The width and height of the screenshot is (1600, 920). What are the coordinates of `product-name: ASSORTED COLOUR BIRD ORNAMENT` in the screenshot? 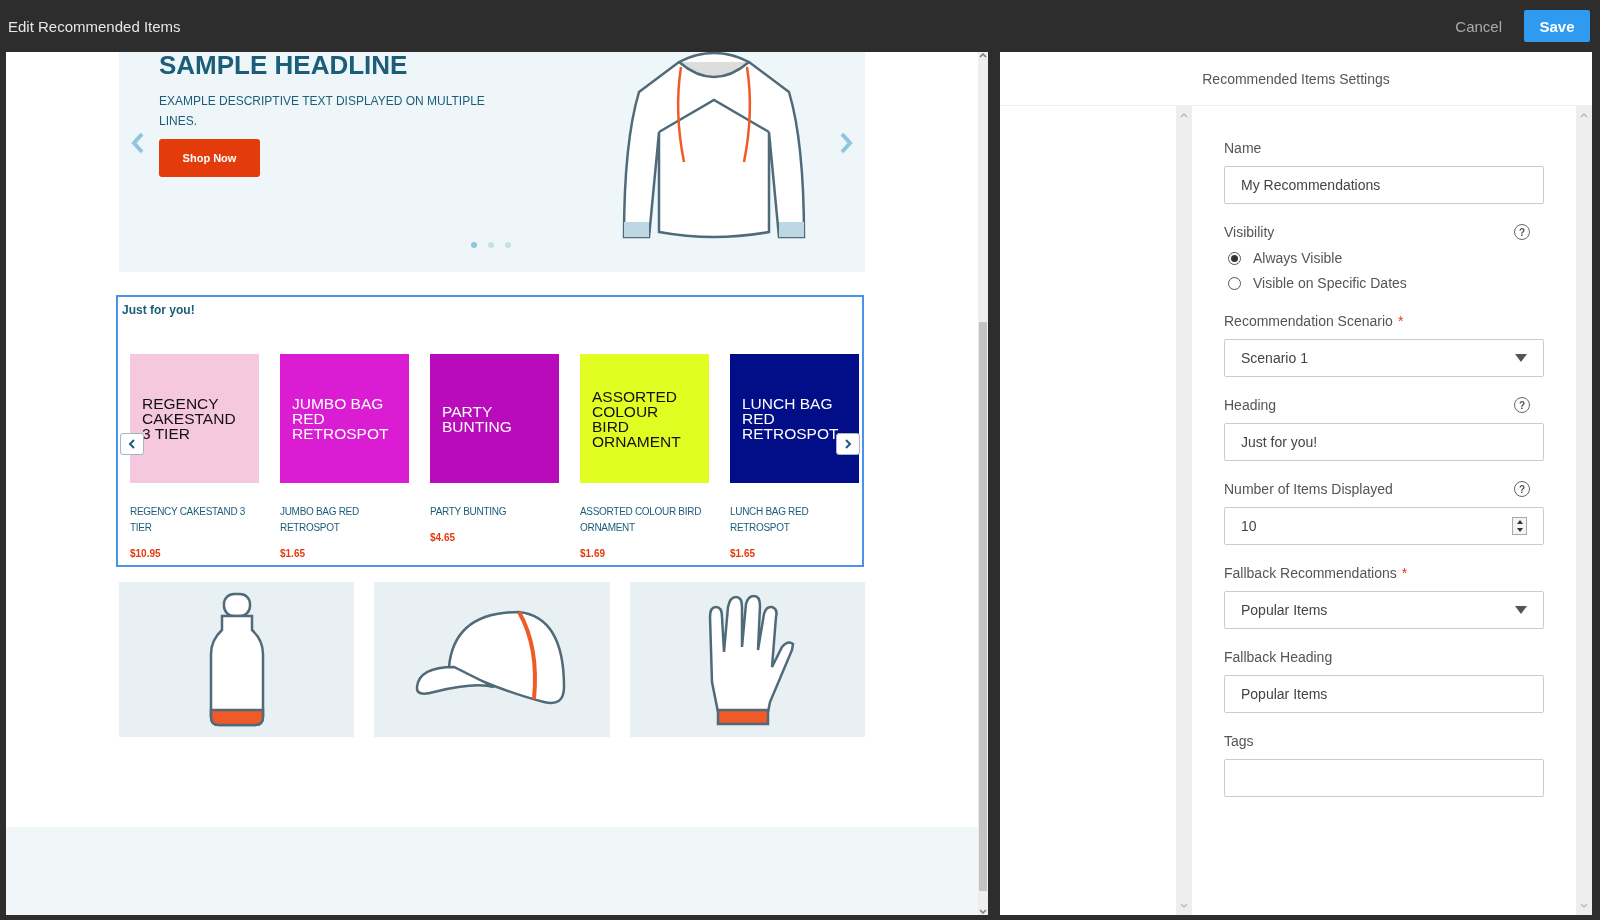 It's located at (641, 520).